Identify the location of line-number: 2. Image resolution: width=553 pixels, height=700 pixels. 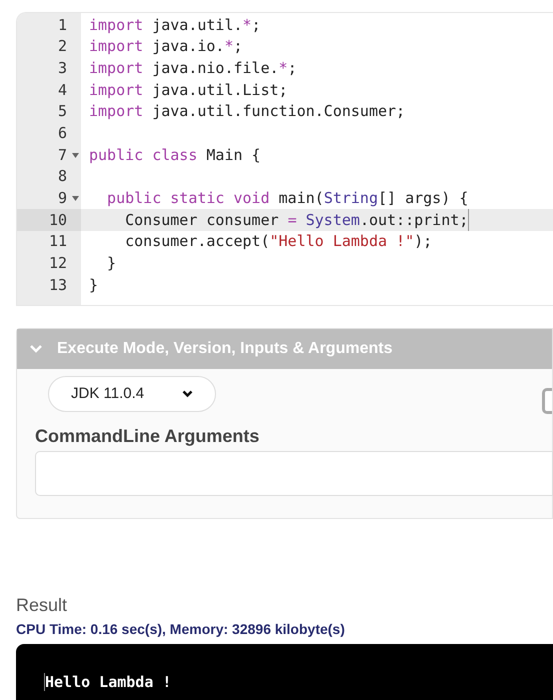
(63, 47).